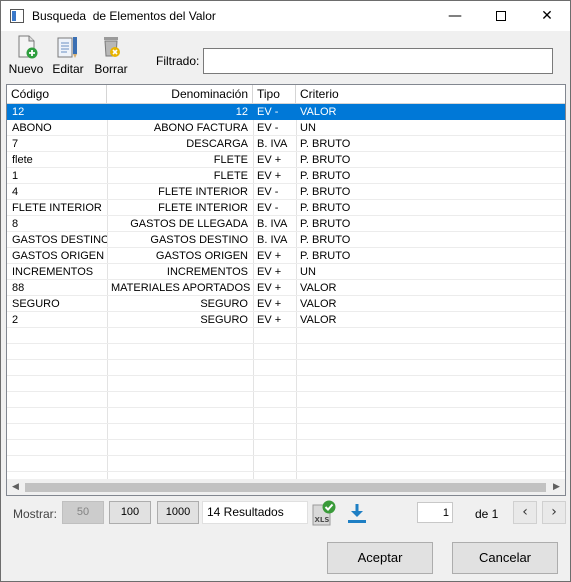  I want to click on cell-codigo: GASTOS DESTINO, so click(59, 240).